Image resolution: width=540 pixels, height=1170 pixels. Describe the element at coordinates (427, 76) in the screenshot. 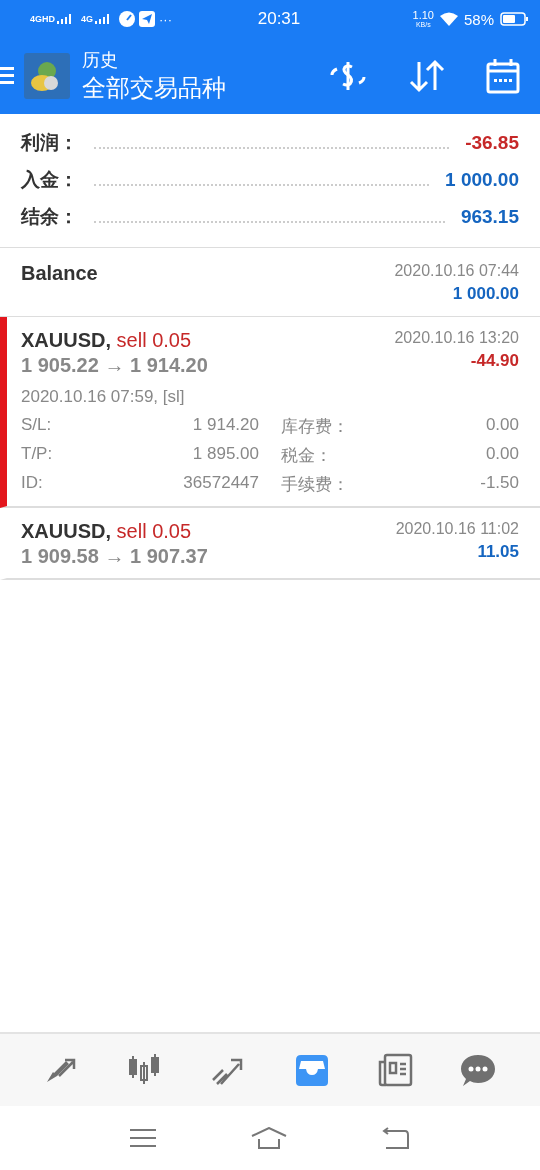

I see `sort-icon` at that location.